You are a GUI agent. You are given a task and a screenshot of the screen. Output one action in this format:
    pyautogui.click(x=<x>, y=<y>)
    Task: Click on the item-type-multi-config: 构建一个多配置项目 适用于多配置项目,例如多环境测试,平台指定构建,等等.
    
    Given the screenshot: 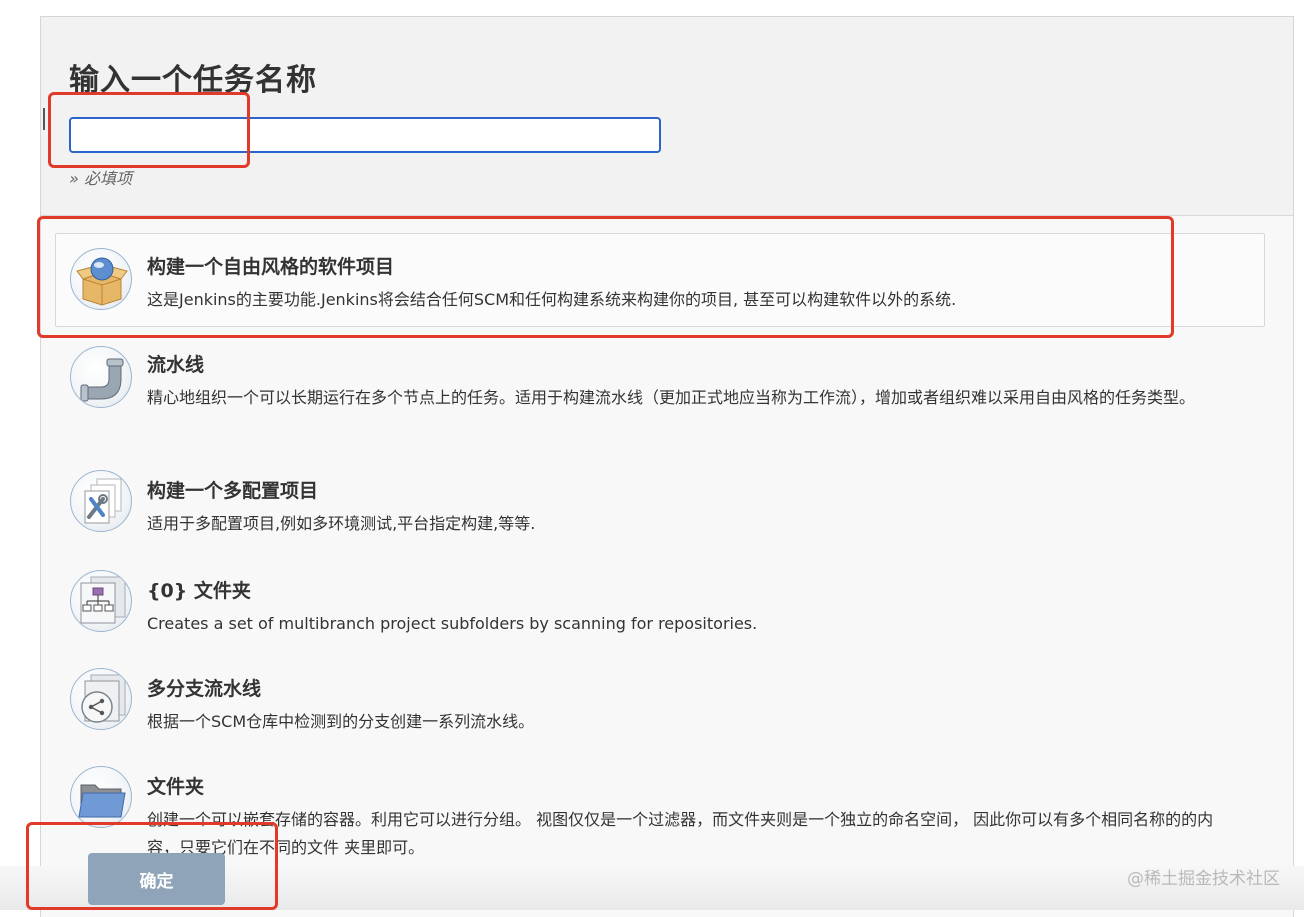 What is the action you would take?
    pyautogui.click(x=660, y=505)
    